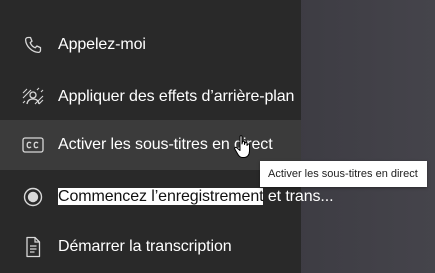 This screenshot has height=273, width=435. What do you see at coordinates (176, 96) in the screenshot?
I see `menu-item-label: Appliquer des effets d’arrière-plan` at bounding box center [176, 96].